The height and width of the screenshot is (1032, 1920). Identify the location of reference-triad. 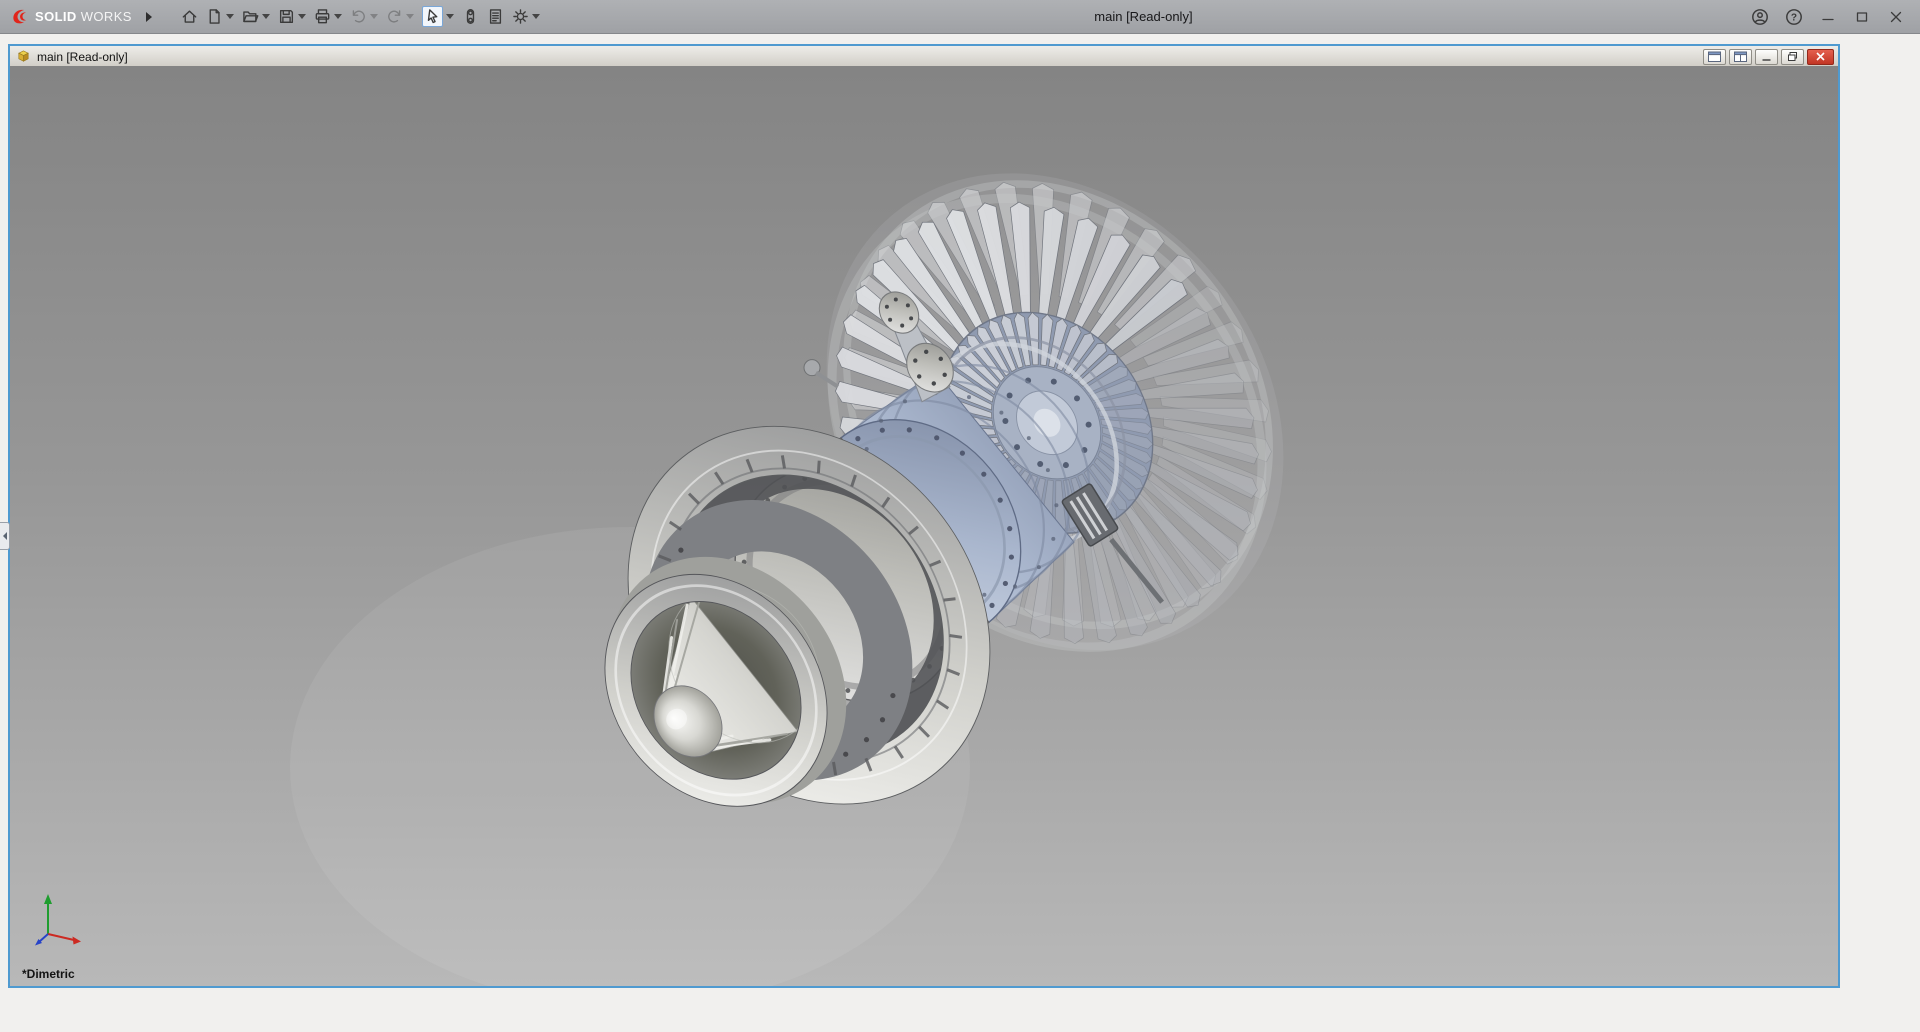
(62, 917).